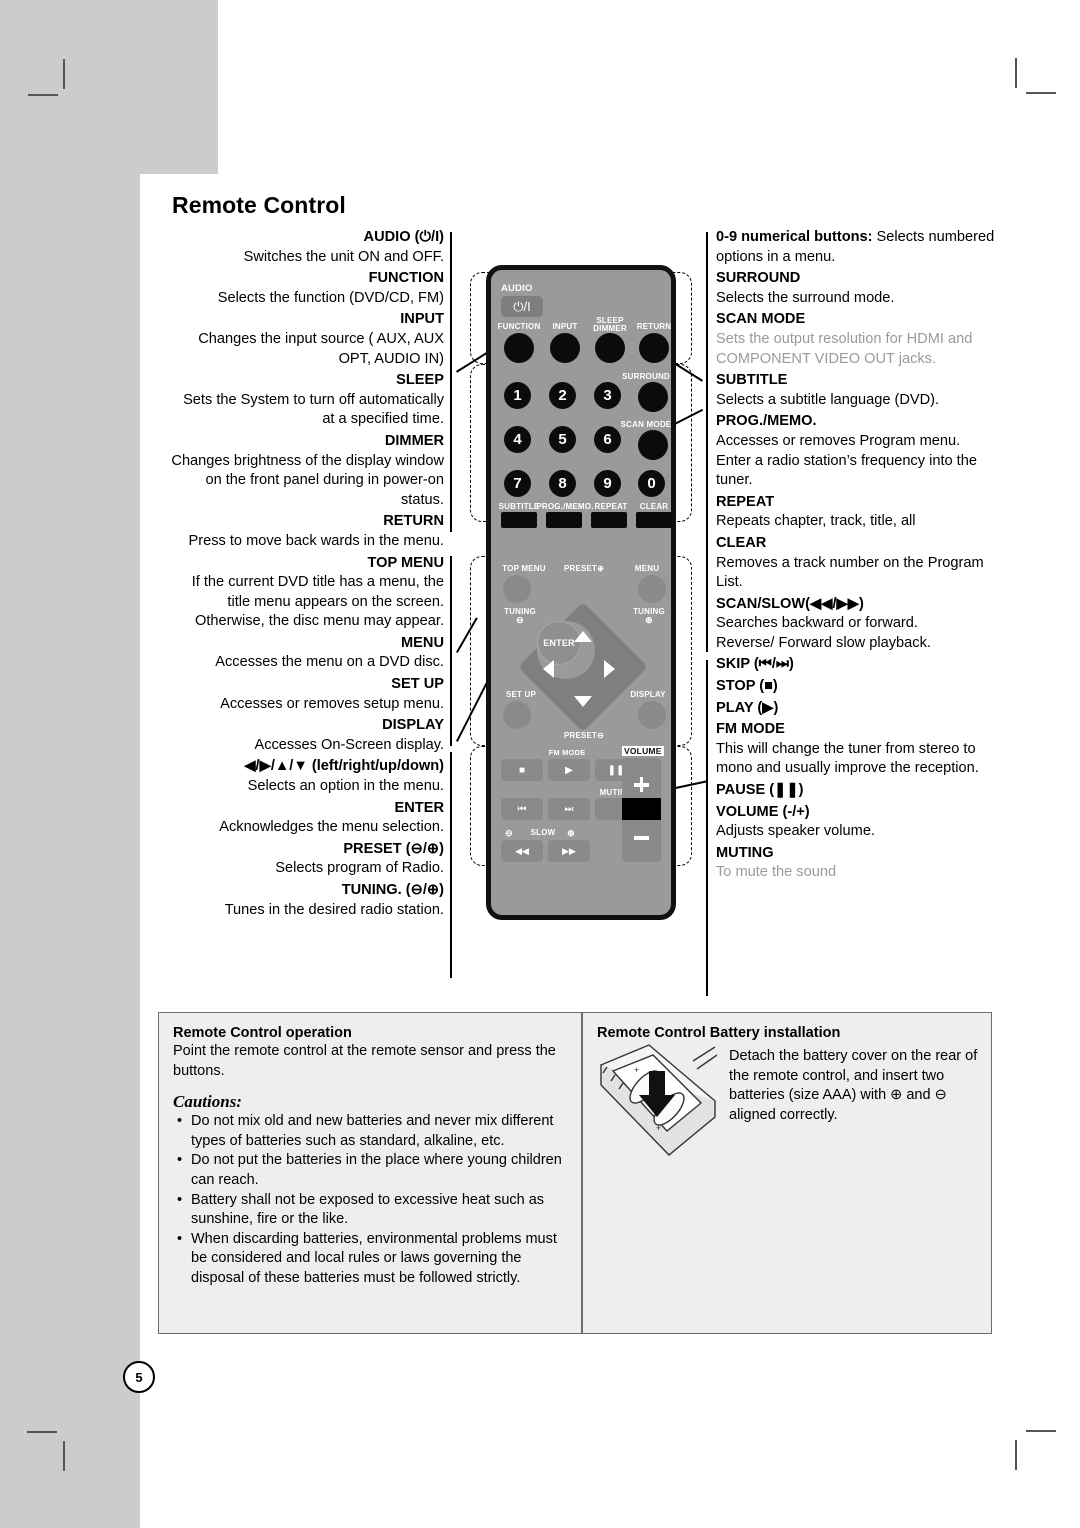 This screenshot has height=1528, width=1080. What do you see at coordinates (641, 784) in the screenshot?
I see `volume-plus-icon-v` at bounding box center [641, 784].